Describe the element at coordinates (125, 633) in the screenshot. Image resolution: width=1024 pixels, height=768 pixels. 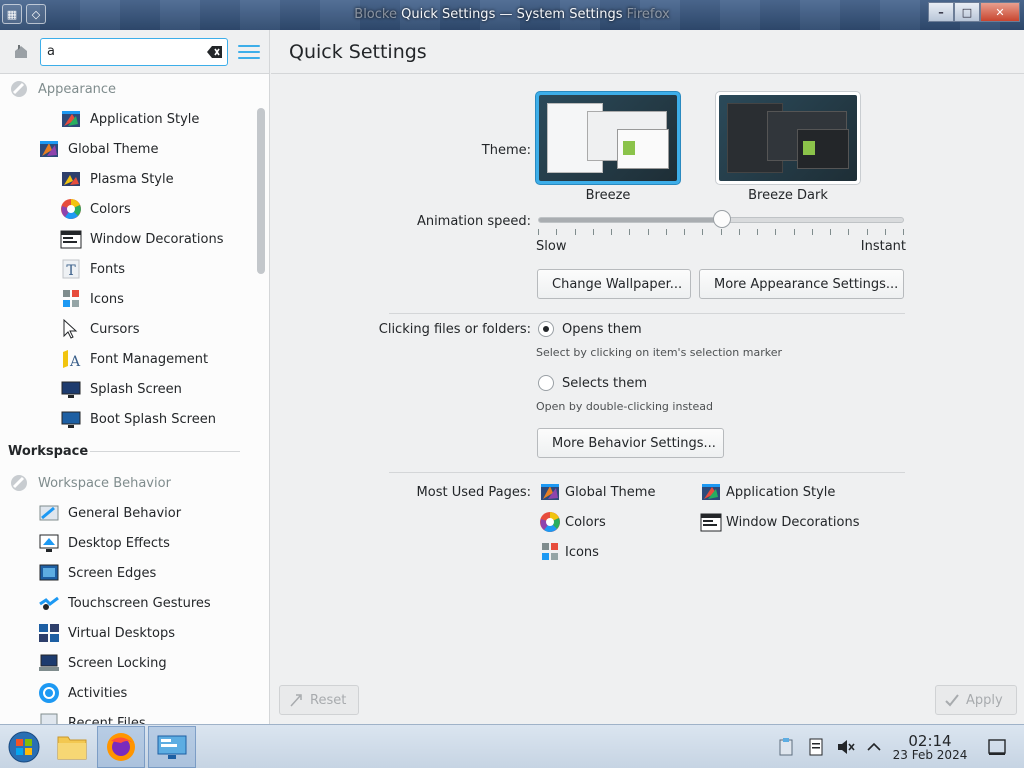
I see `sidebar-item-virtual-desktops: Virtual Desktops` at that location.